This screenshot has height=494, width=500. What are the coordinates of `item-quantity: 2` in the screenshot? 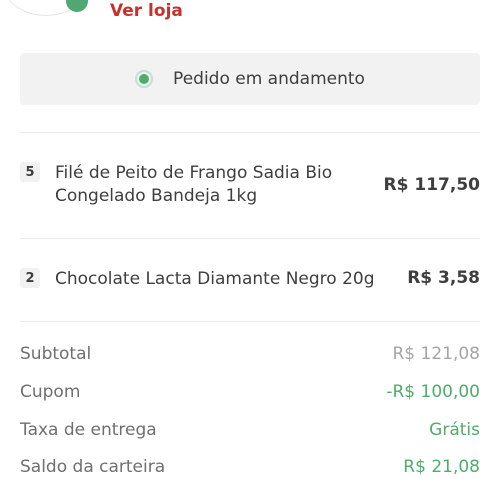 It's located at (30, 278).